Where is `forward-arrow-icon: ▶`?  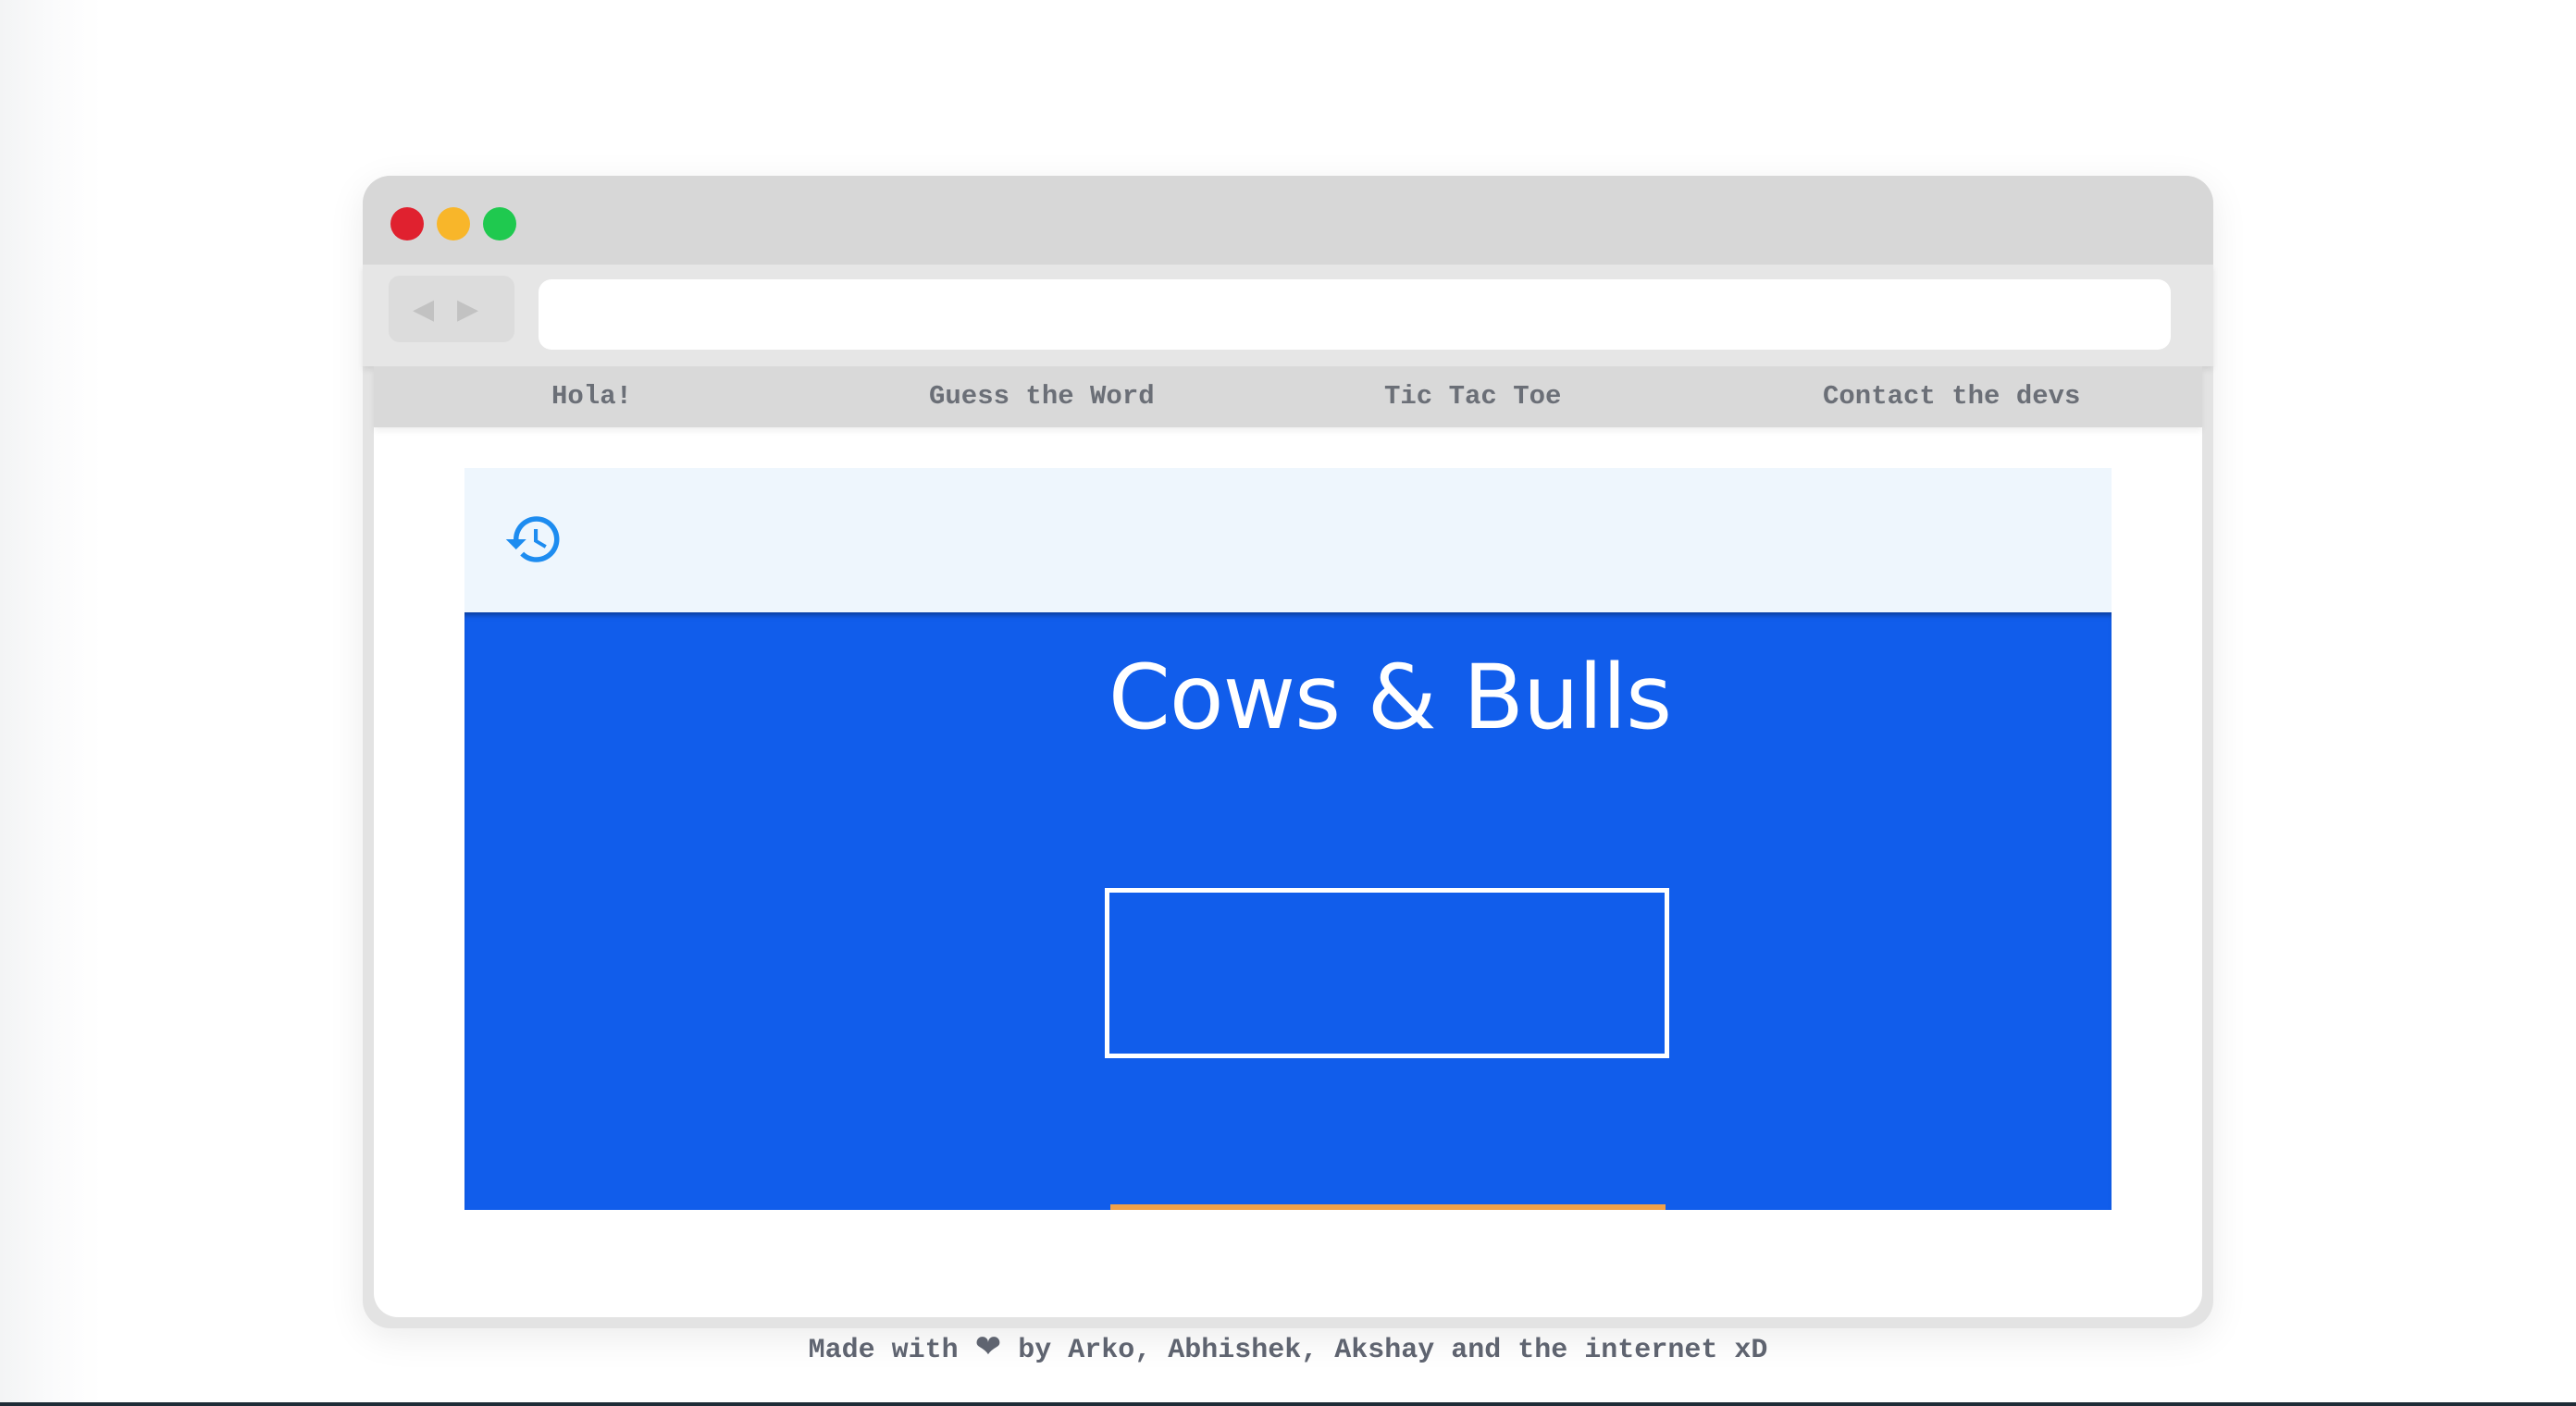 forward-arrow-icon: ▶ is located at coordinates (467, 310).